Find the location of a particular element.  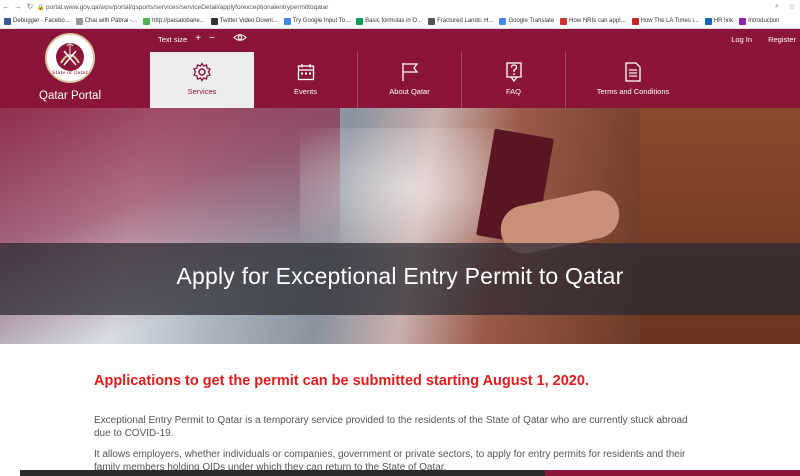

text-size-decrease-button: − is located at coordinates (212, 39).